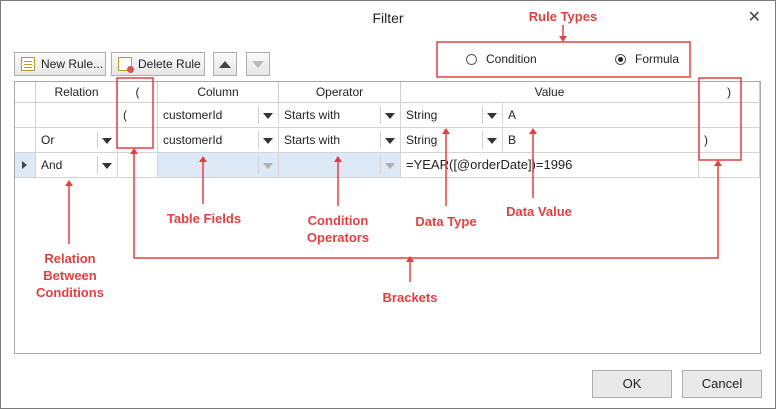 The width and height of the screenshot is (776, 409). I want to click on annotation-operators-line1: Condition, so click(338, 220).